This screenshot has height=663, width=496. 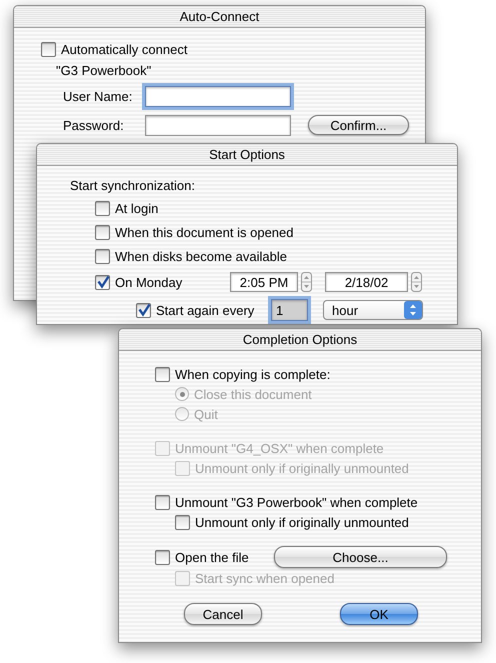 I want to click on date-field: 2/18/02, so click(x=366, y=282).